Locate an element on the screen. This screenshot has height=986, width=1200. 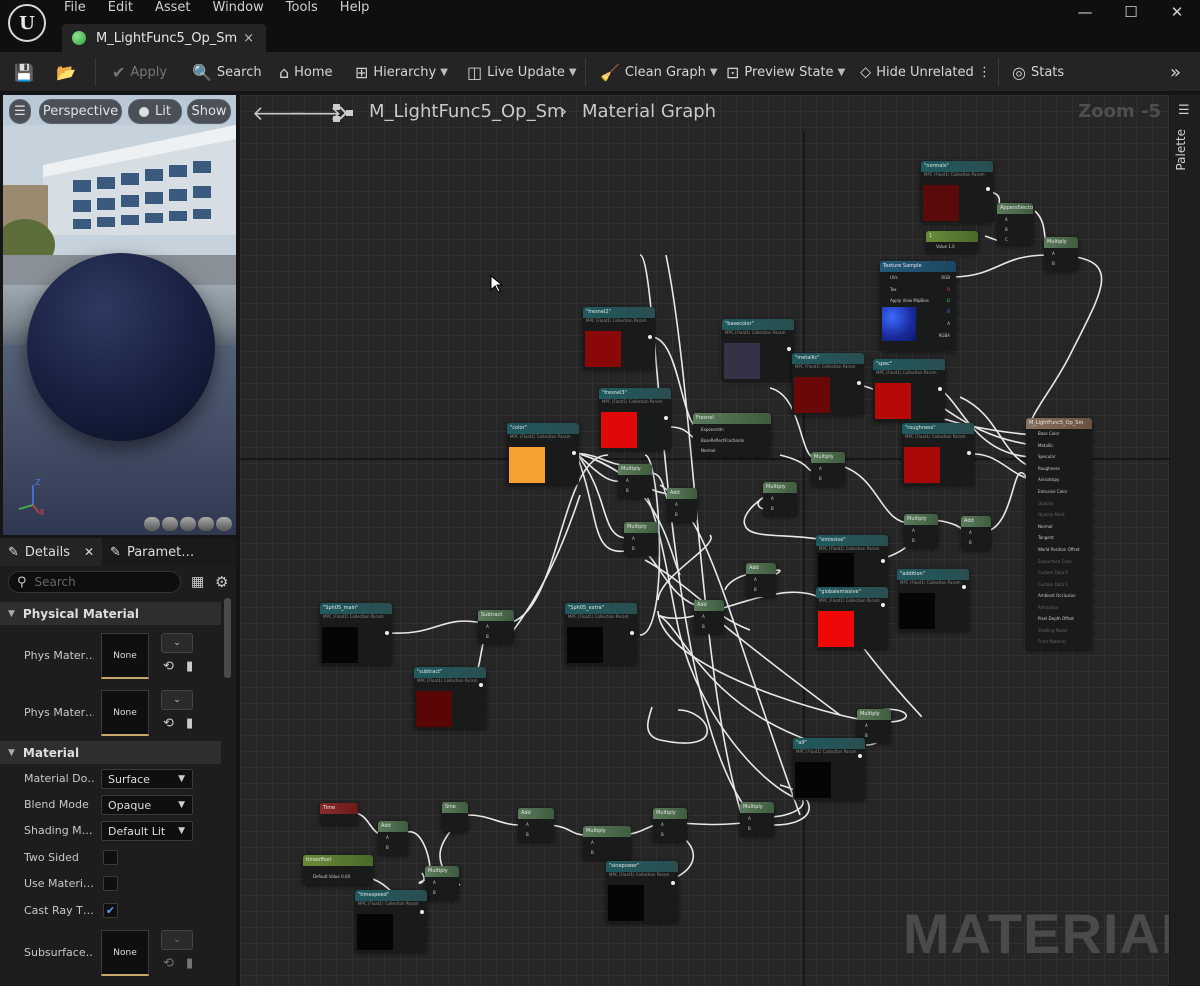
save-button: 💾 is located at coordinates (26, 72).